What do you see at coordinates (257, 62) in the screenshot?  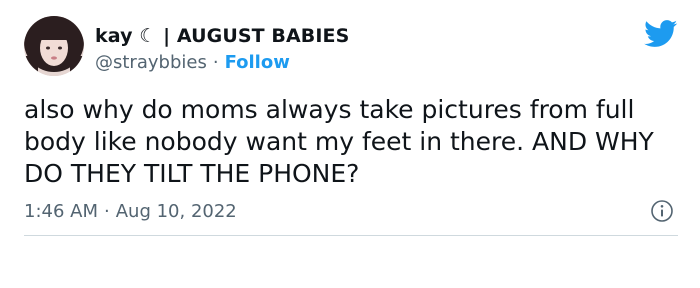 I see `follow-button: Follow` at bounding box center [257, 62].